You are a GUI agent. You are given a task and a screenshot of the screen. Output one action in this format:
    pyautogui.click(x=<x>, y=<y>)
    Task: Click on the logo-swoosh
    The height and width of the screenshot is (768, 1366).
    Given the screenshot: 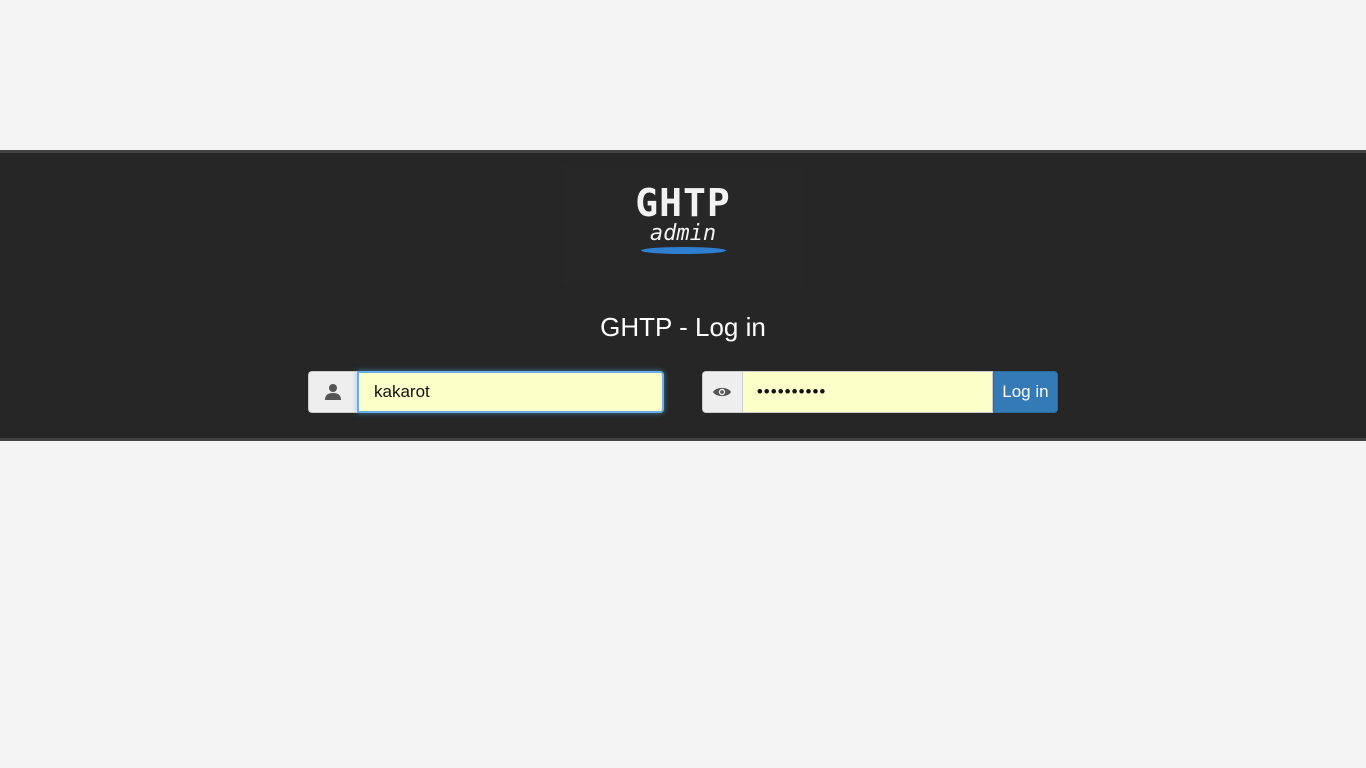 What is the action you would take?
    pyautogui.click(x=683, y=250)
    